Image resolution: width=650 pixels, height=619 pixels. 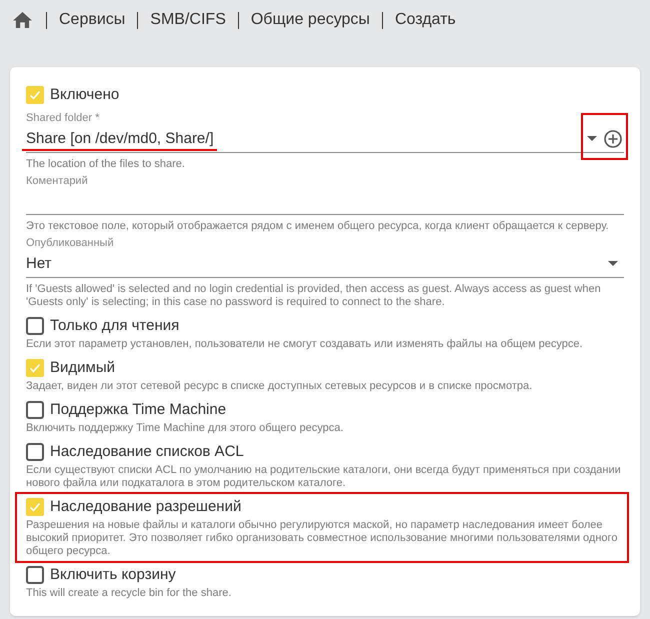 I want to click on select-value: Share [on /dev/md0, Share/], so click(x=120, y=139).